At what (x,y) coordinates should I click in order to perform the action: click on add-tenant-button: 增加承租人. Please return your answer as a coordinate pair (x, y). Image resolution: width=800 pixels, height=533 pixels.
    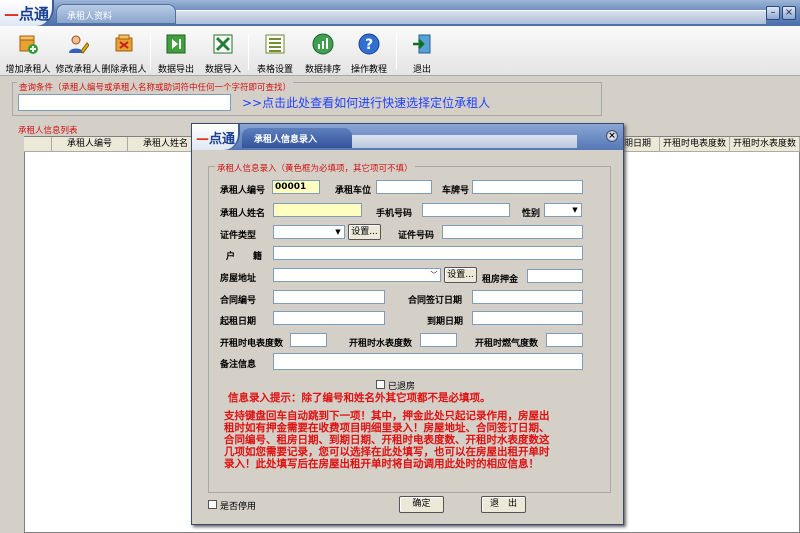
    Looking at the image, I should click on (28, 51).